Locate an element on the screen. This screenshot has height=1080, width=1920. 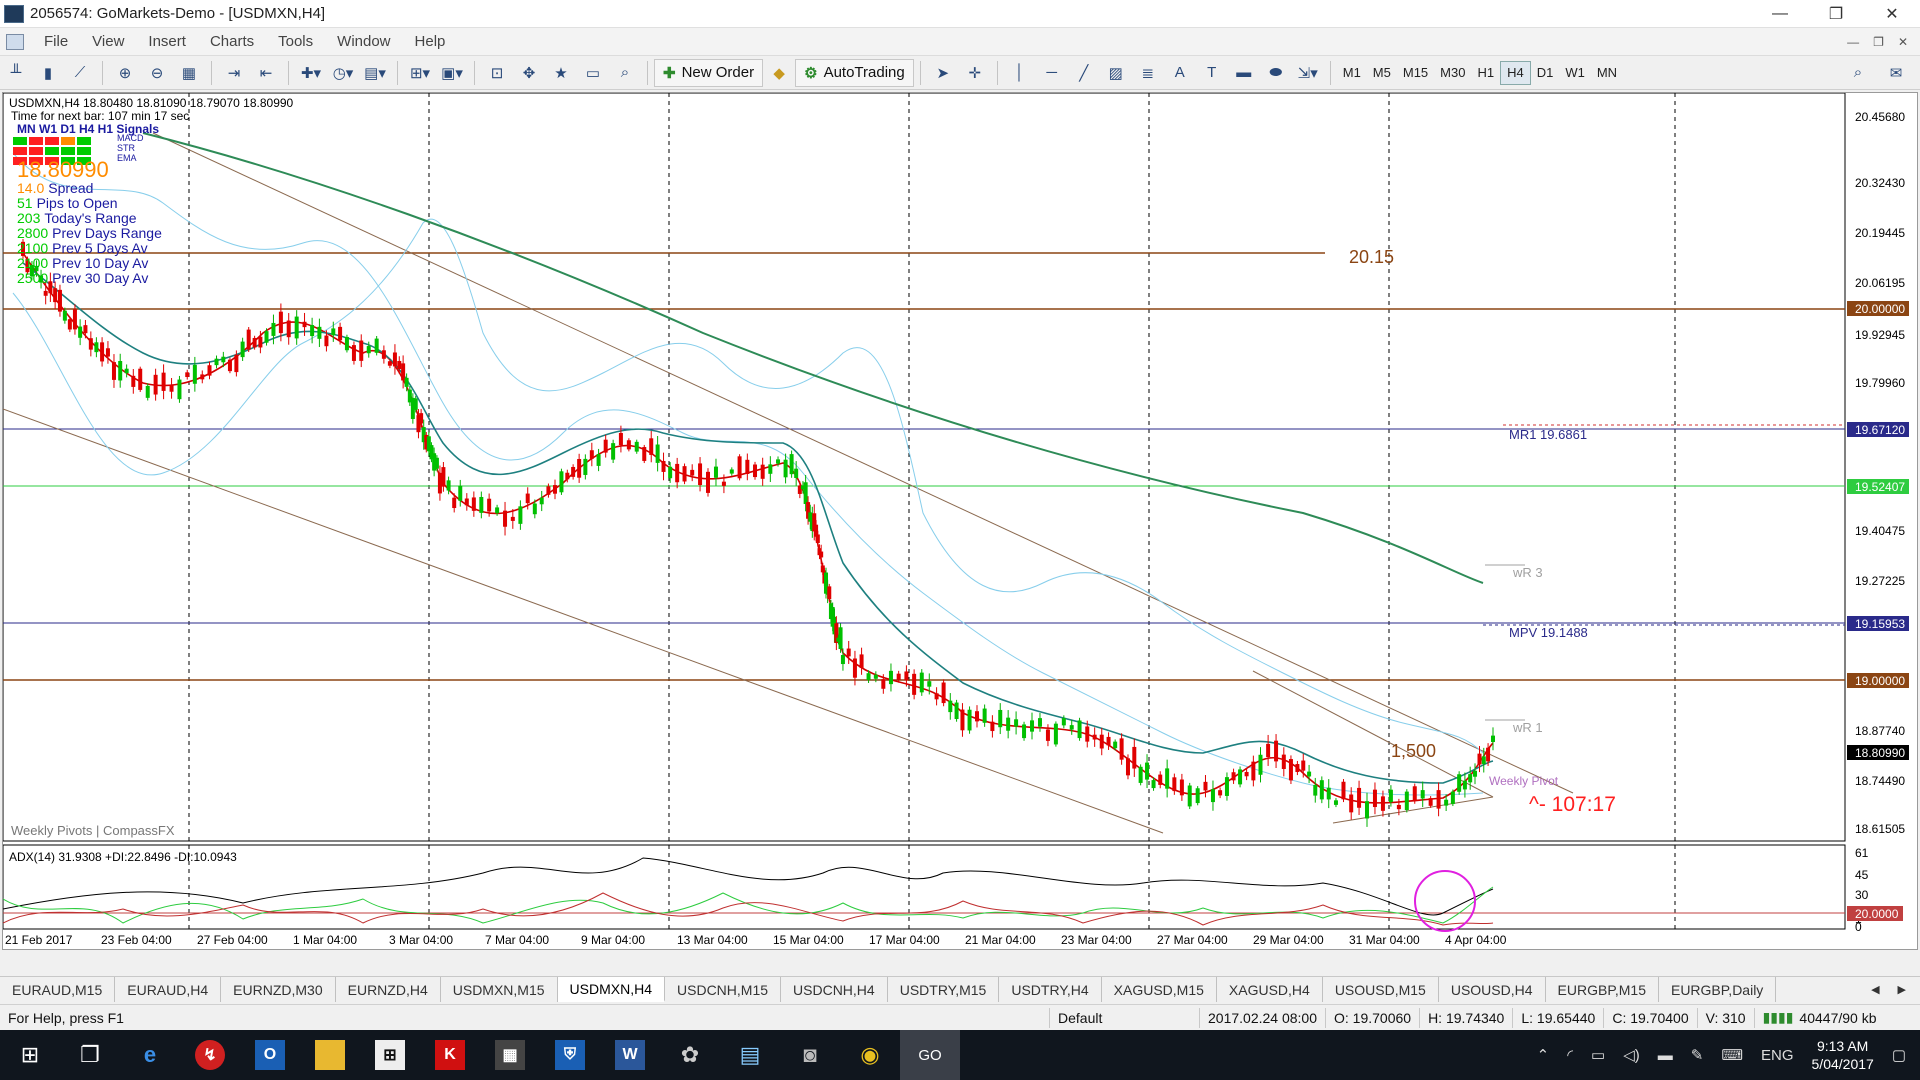
edge-browser-icon: e is located at coordinates (150, 1055).